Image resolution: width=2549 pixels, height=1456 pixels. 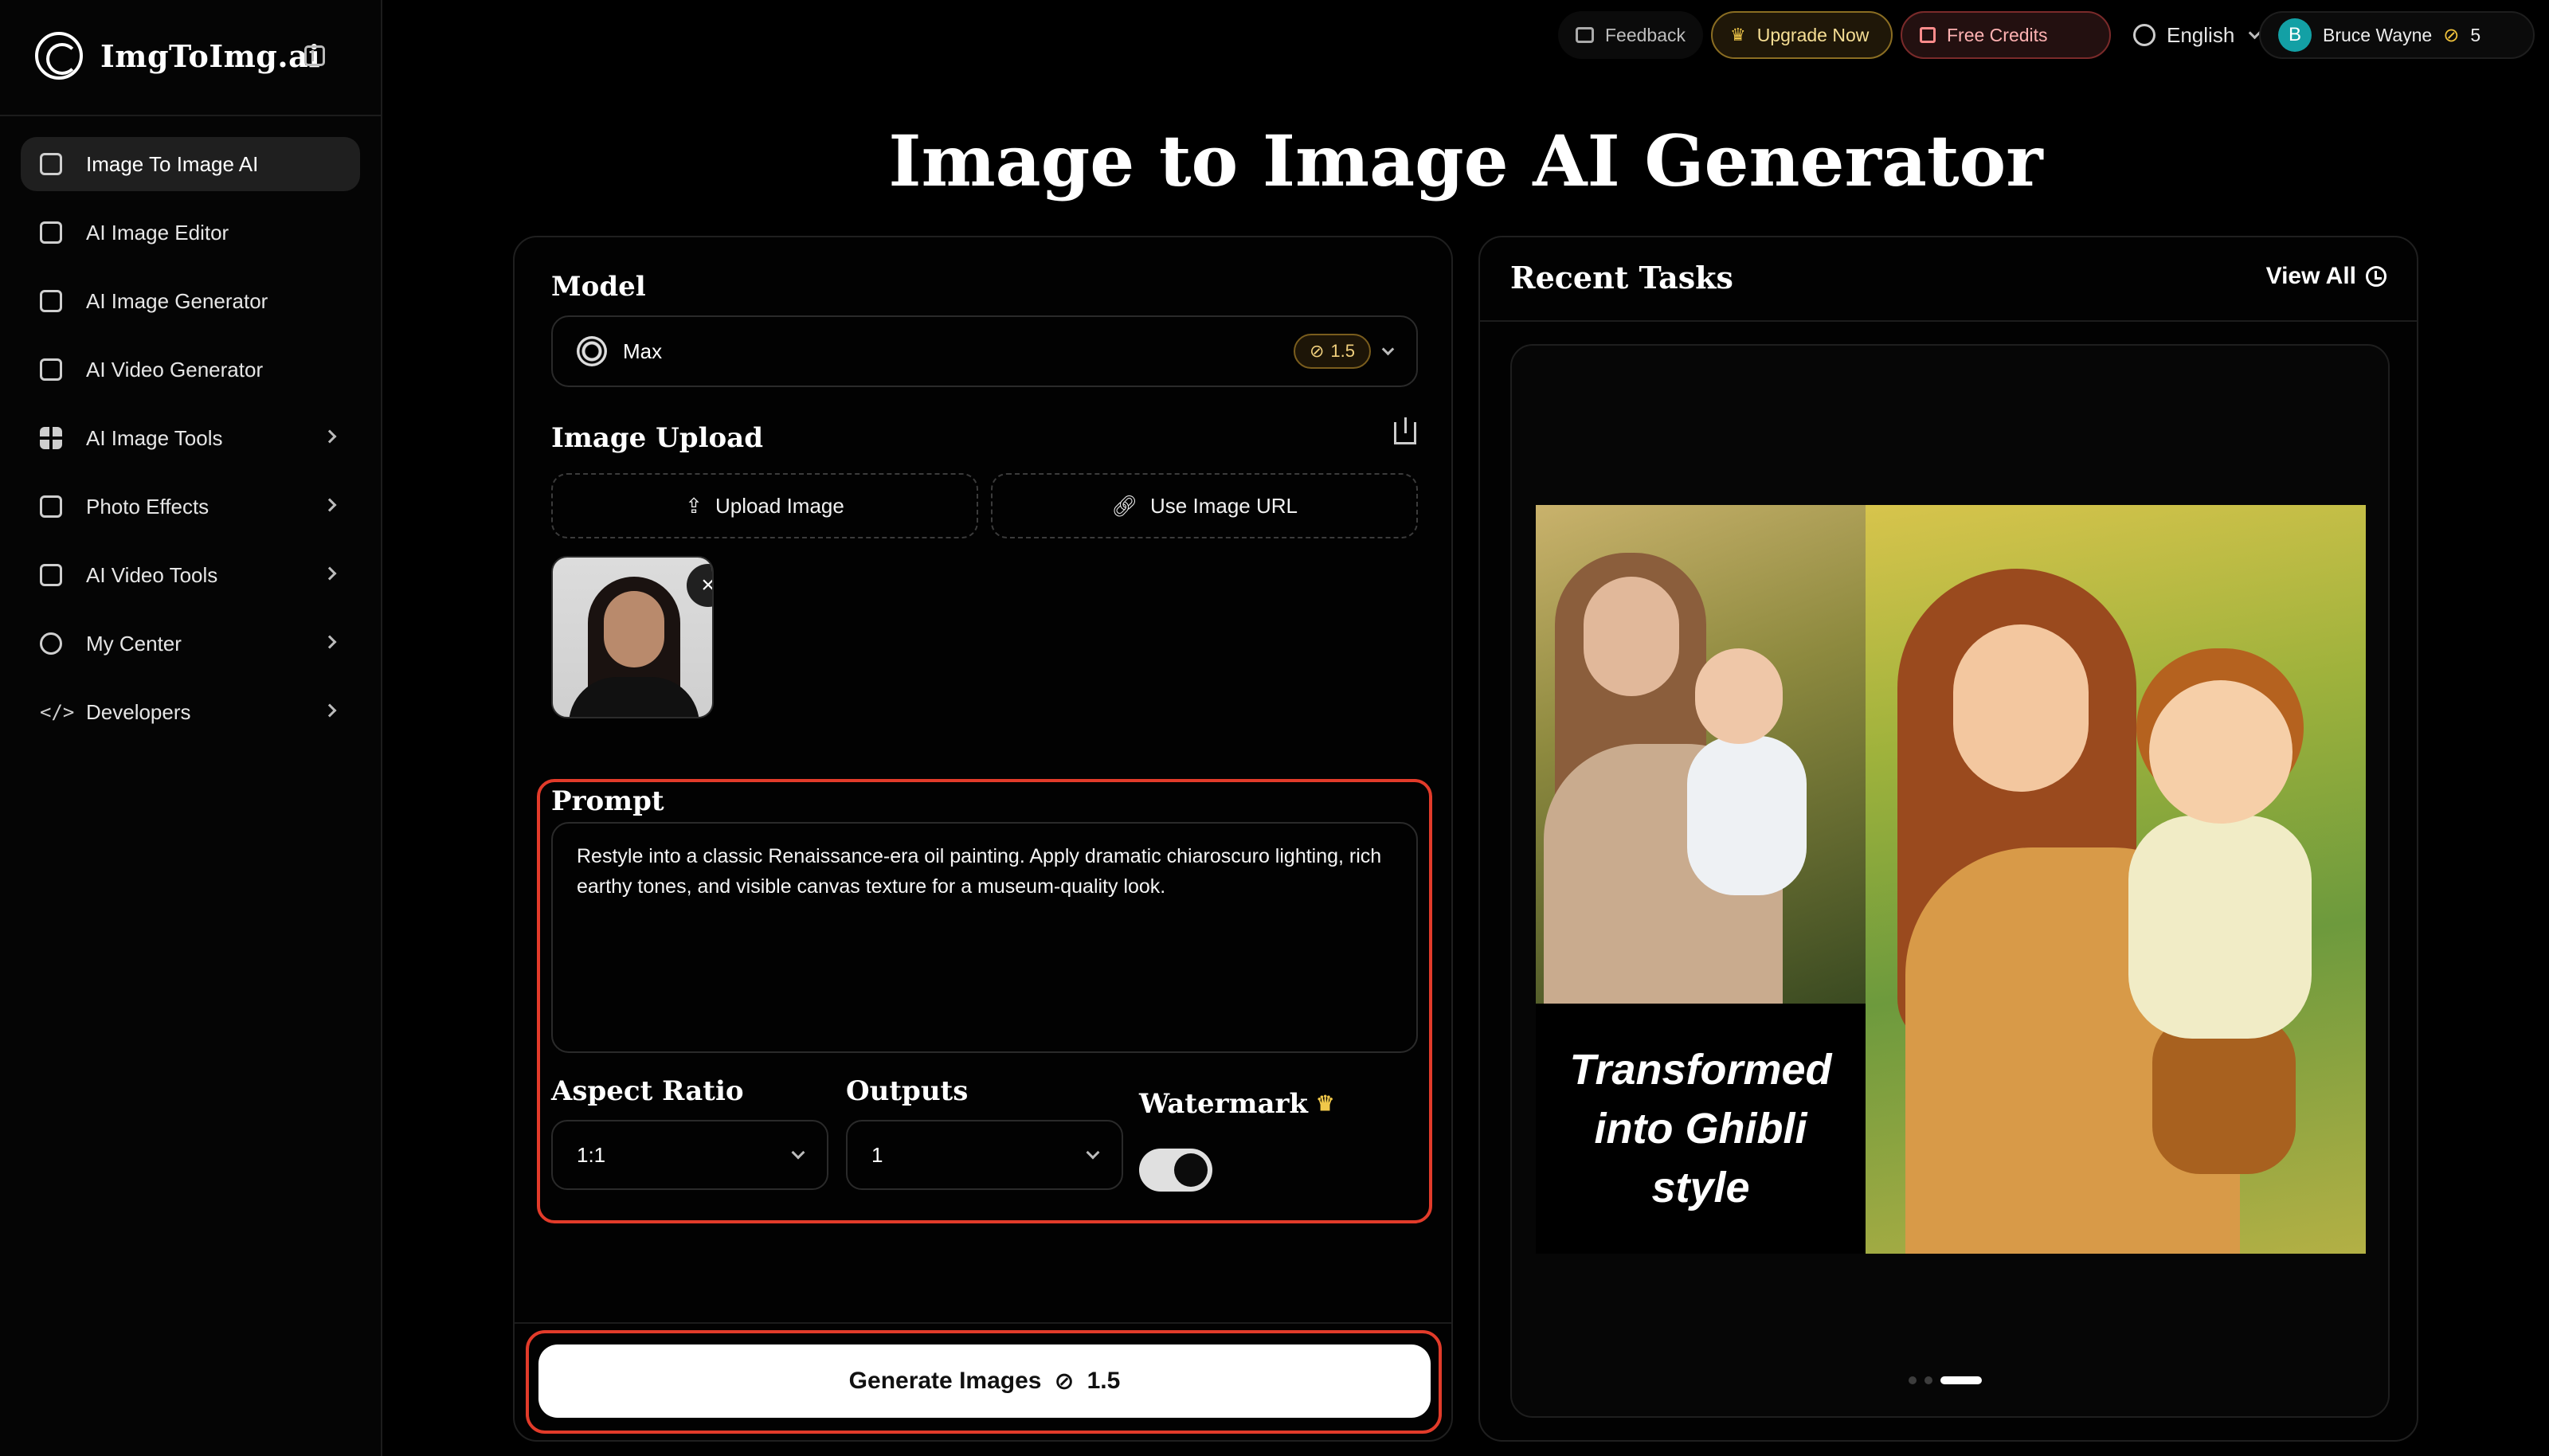 What do you see at coordinates (607, 801) in the screenshot?
I see `prompt-label: Prompt` at bounding box center [607, 801].